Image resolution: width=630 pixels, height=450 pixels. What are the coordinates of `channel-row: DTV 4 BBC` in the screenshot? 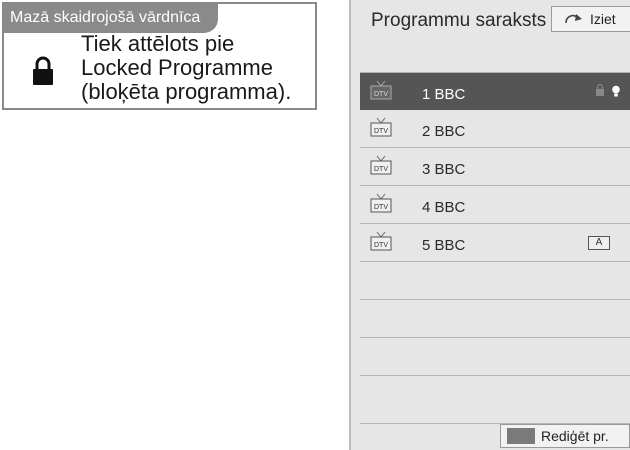 It's located at (495, 205).